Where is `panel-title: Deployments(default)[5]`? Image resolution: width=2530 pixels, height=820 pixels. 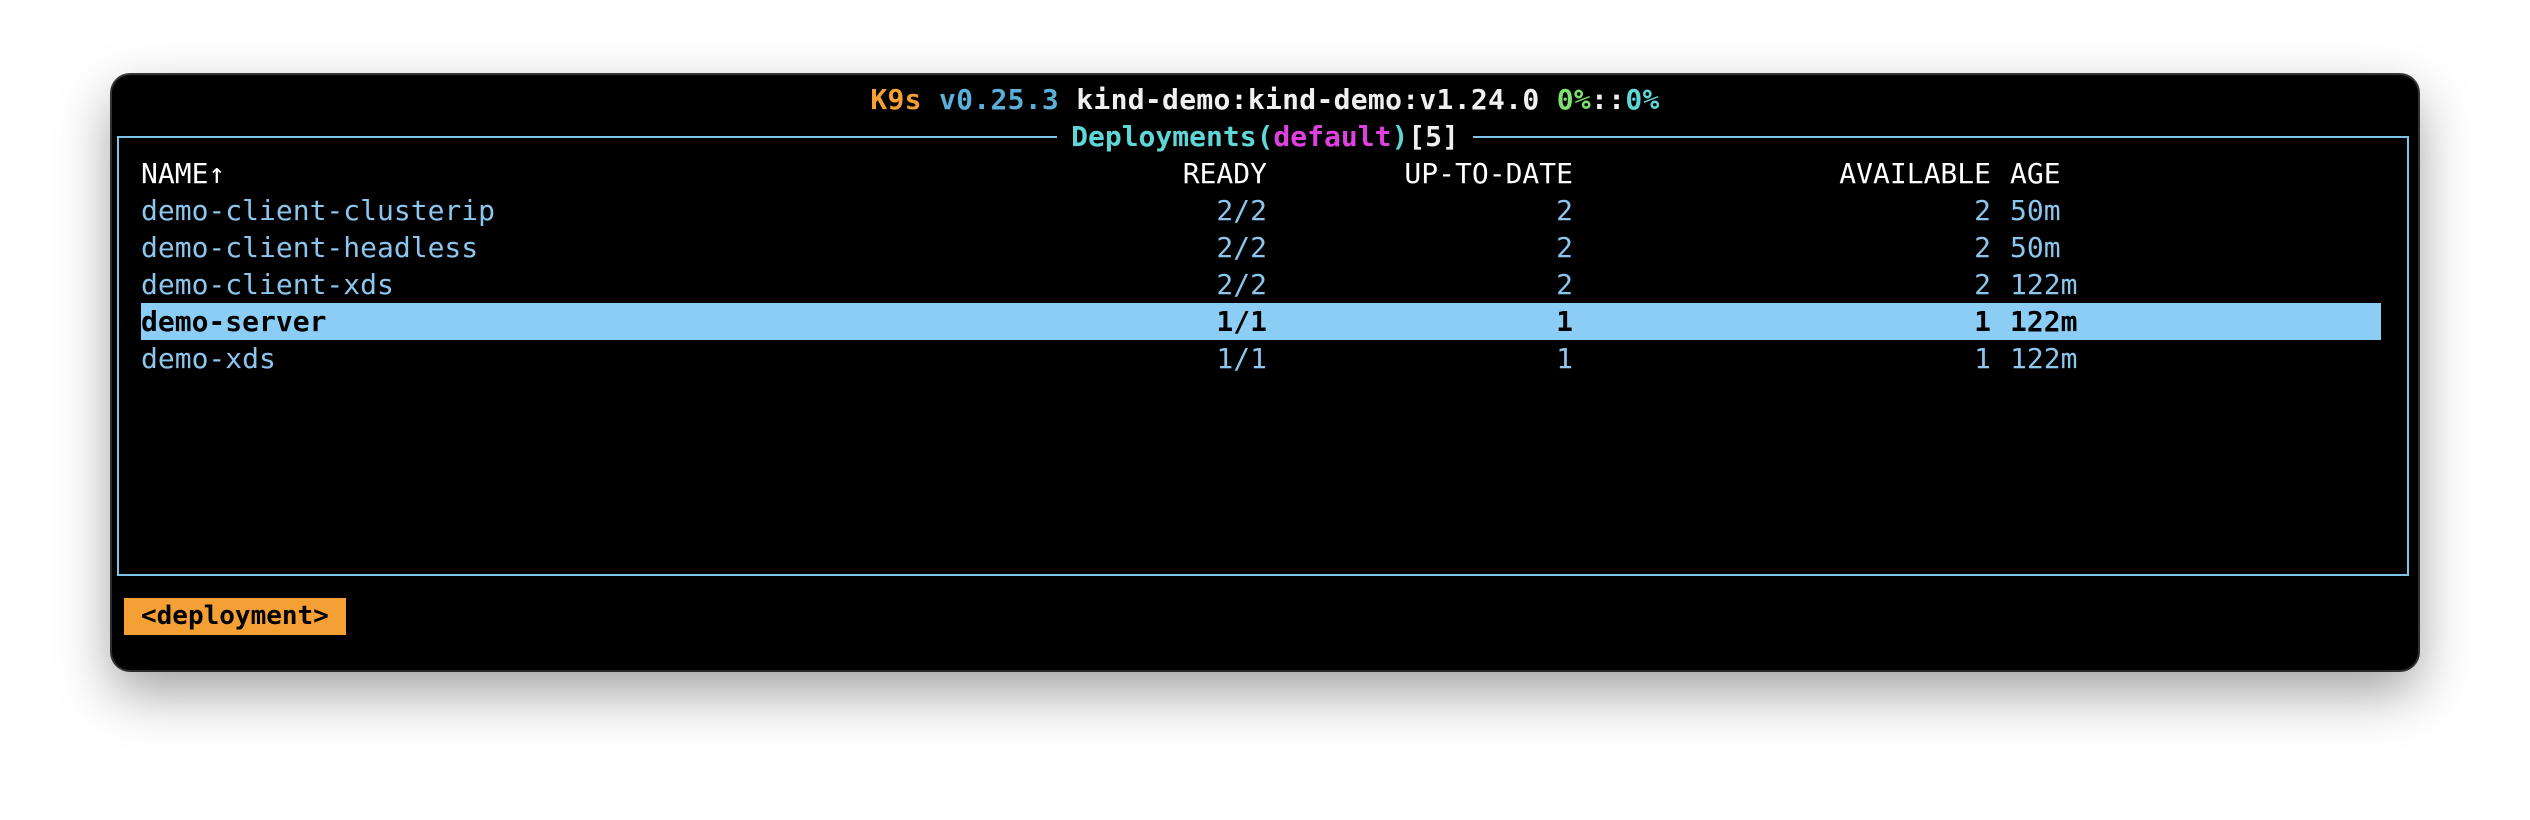
panel-title: Deployments(default)[5] is located at coordinates (1265, 136).